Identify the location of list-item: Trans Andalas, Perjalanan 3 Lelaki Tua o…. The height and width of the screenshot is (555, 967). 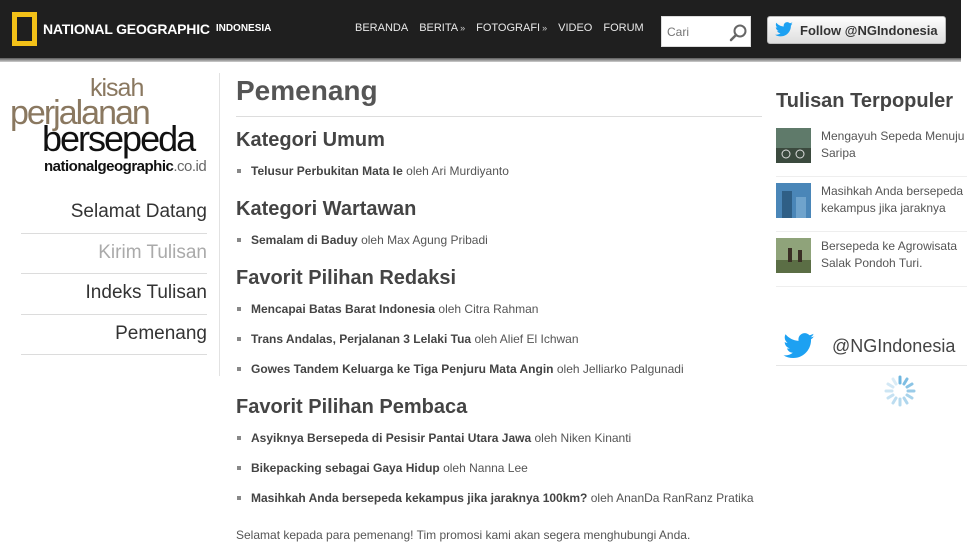
(499, 339).